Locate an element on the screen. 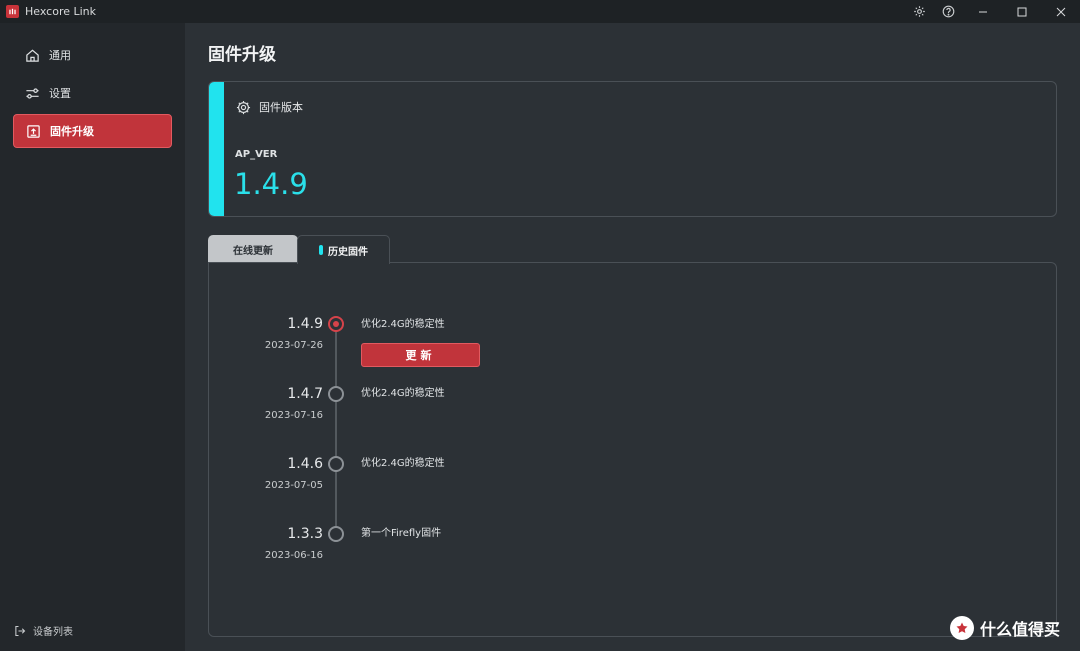 The height and width of the screenshot is (651, 1080). history-version: 1.4.9 is located at coordinates (305, 324).